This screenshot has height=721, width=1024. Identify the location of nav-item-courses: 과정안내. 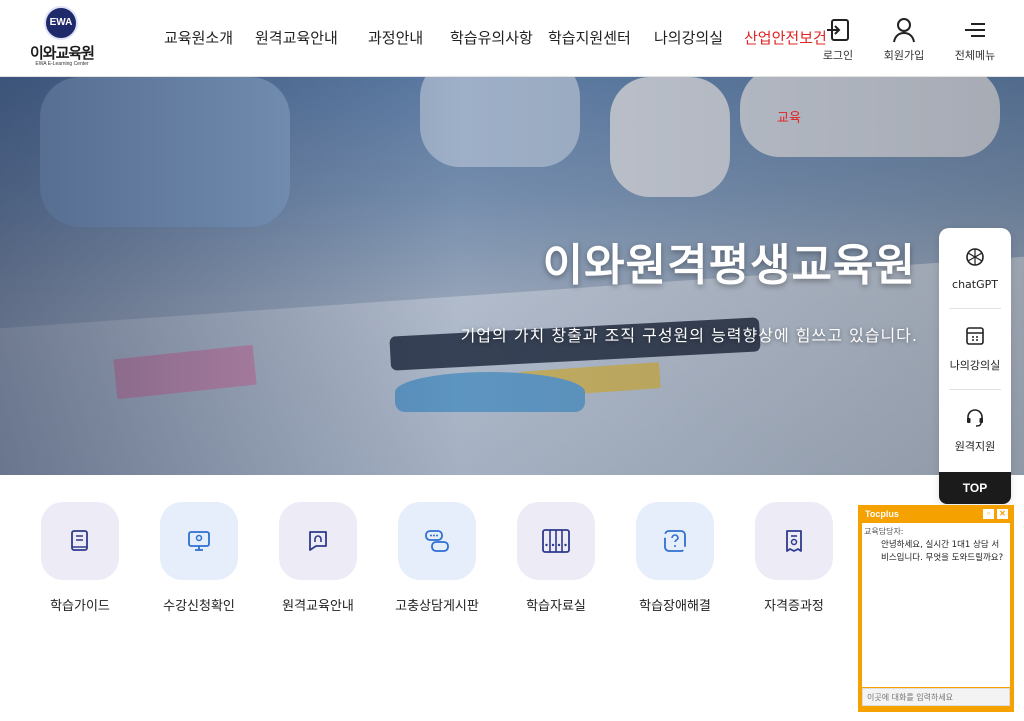
(395, 37).